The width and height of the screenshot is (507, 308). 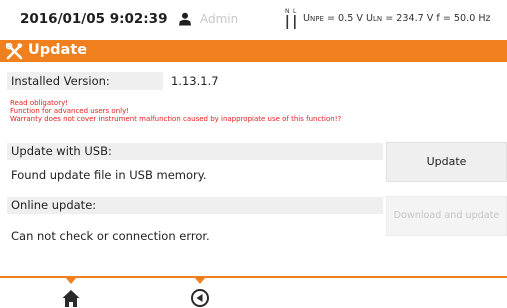 I want to click on svg-text: N, so click(x=287, y=11).